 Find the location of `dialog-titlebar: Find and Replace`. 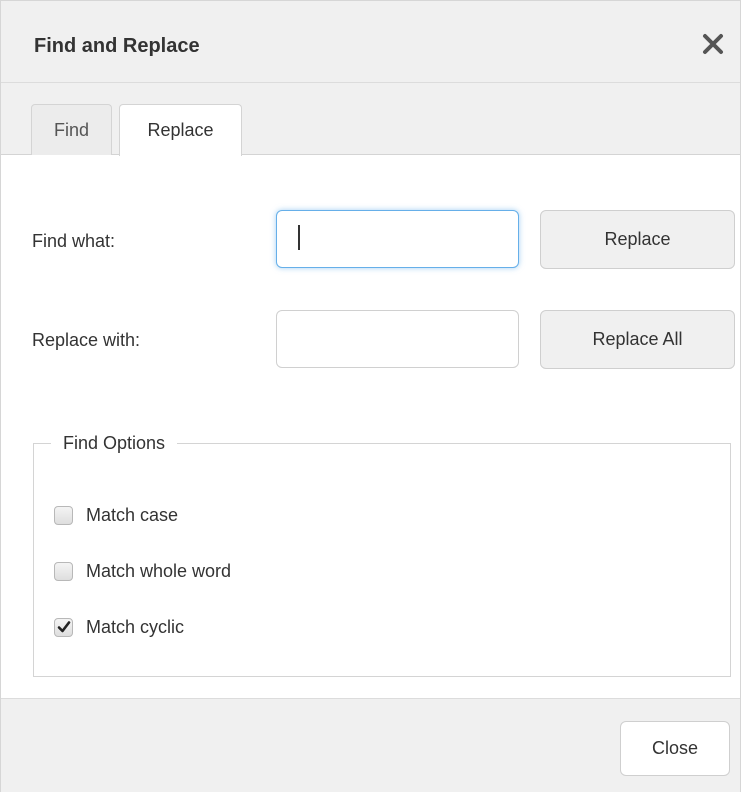

dialog-titlebar: Find and Replace is located at coordinates (370, 41).